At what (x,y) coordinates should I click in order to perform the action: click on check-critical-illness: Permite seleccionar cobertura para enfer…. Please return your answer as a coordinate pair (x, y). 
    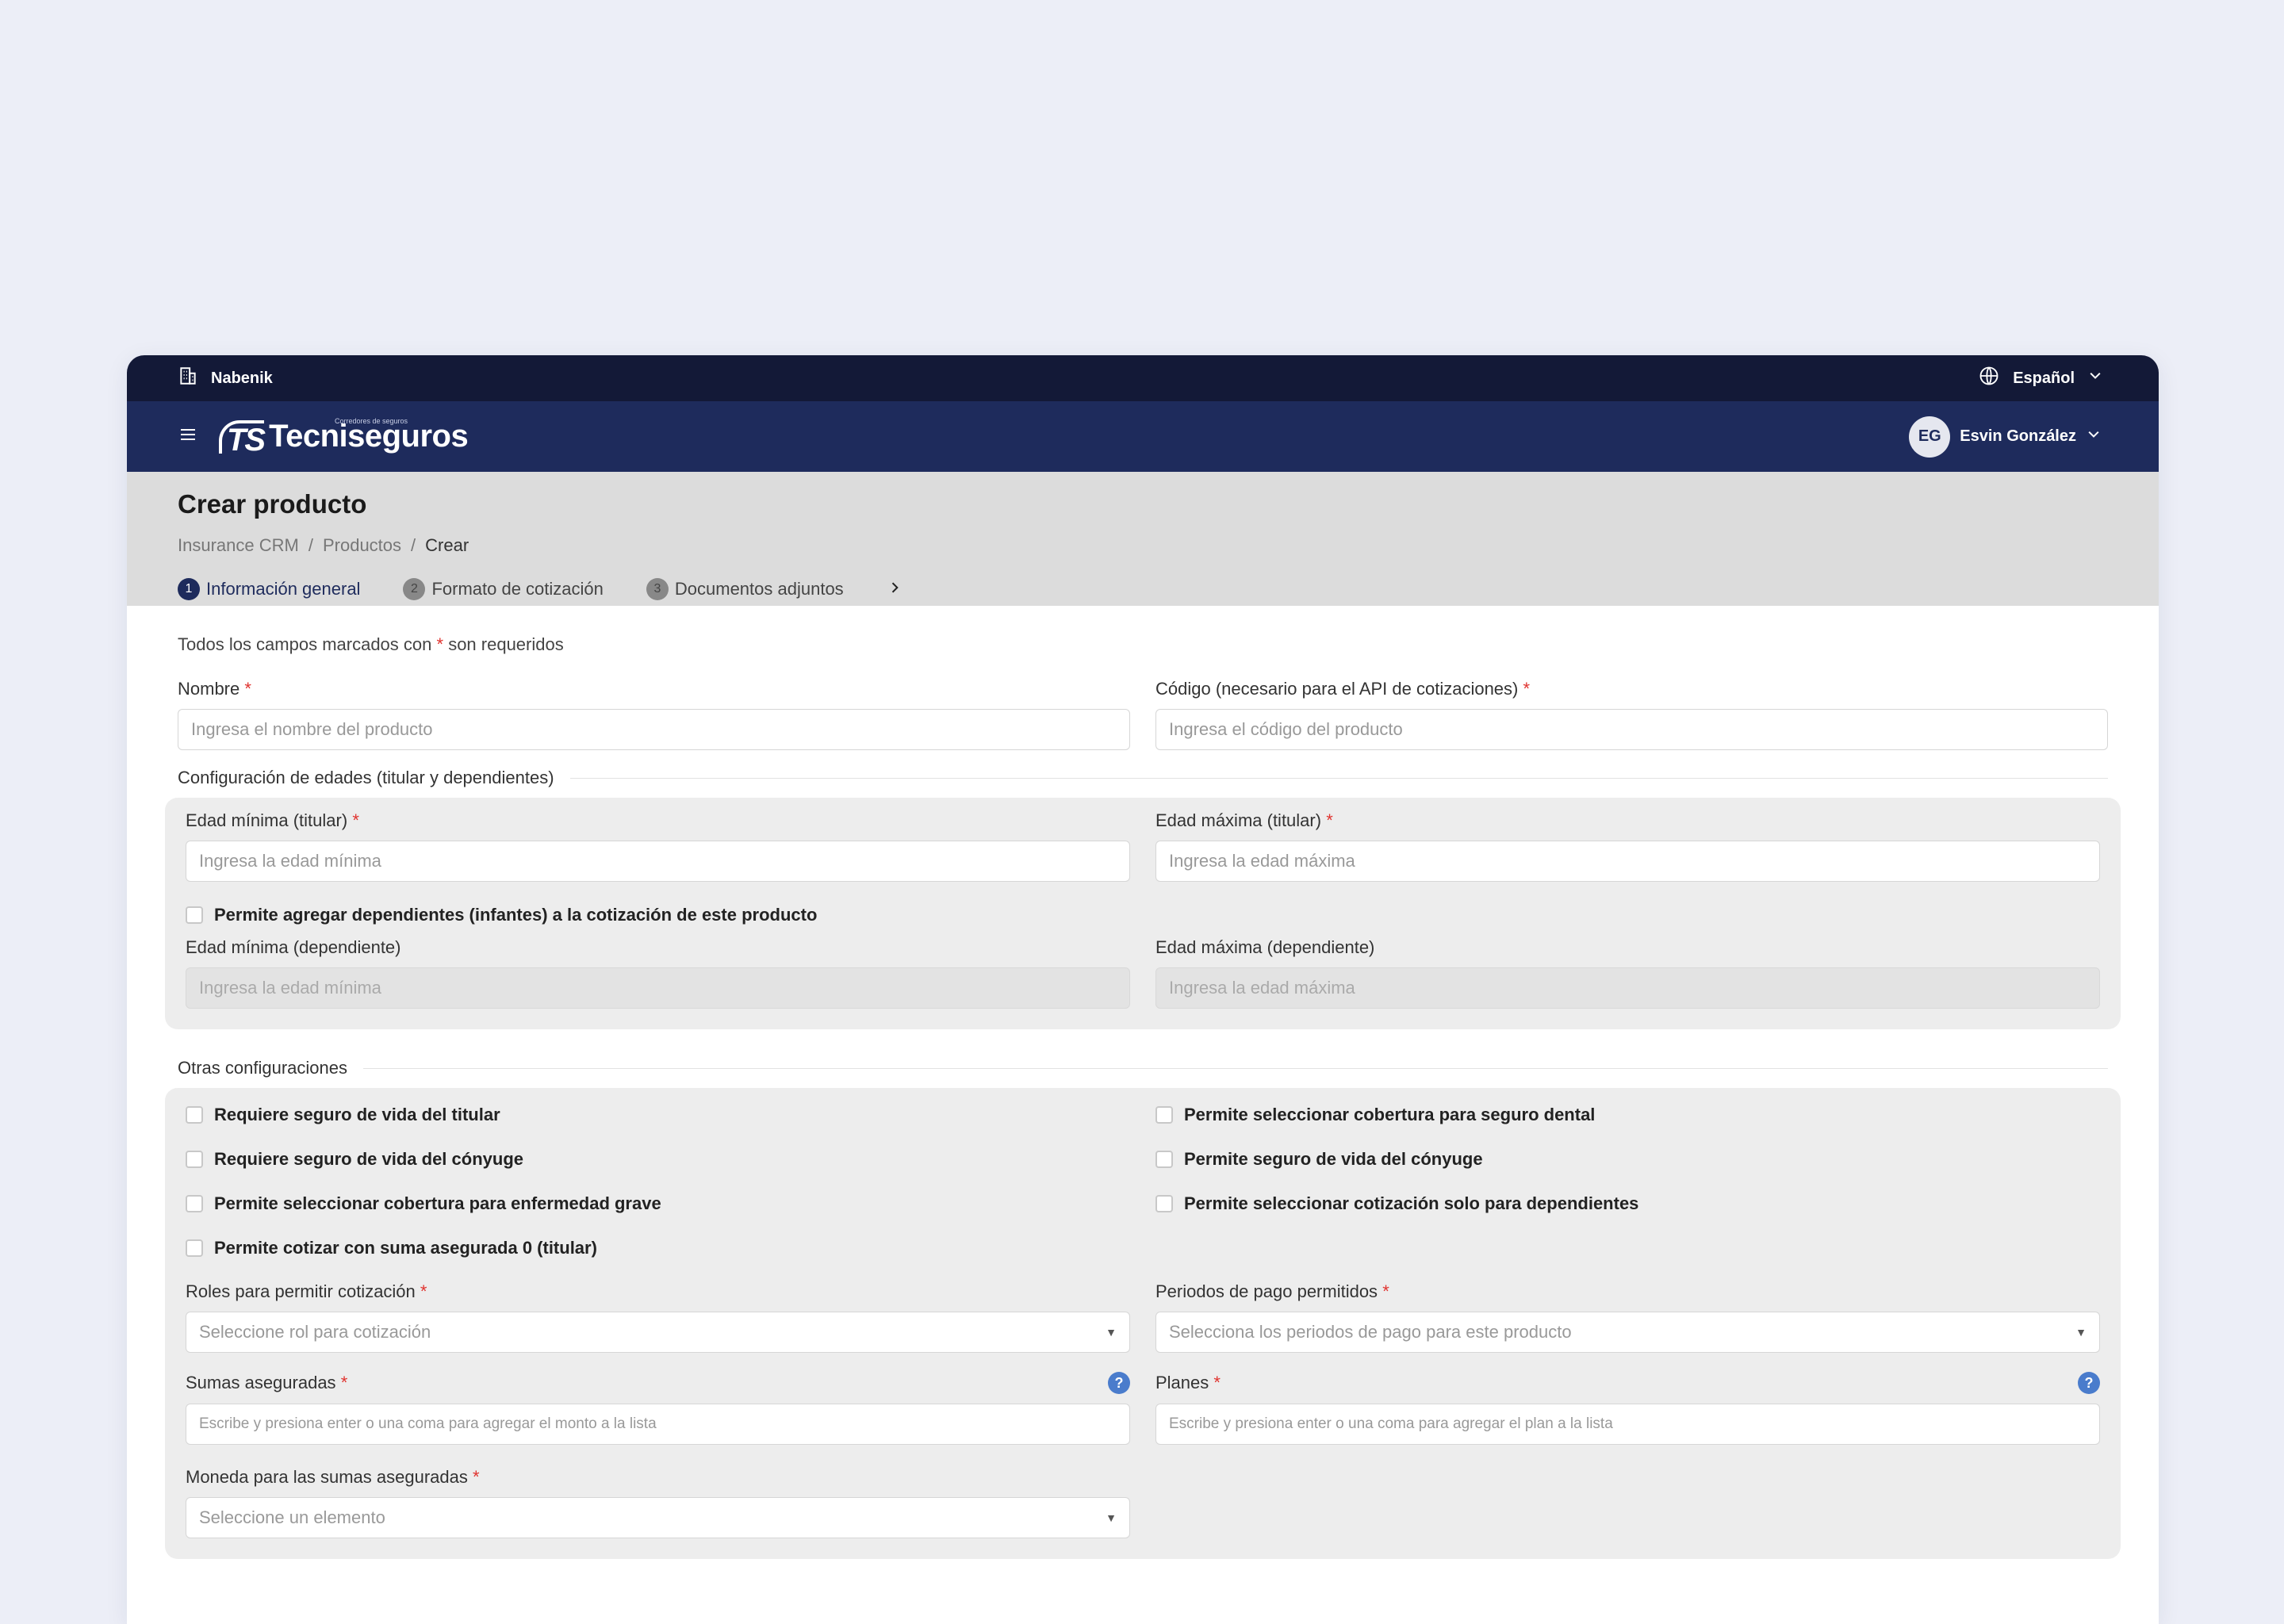
    Looking at the image, I should click on (658, 1204).